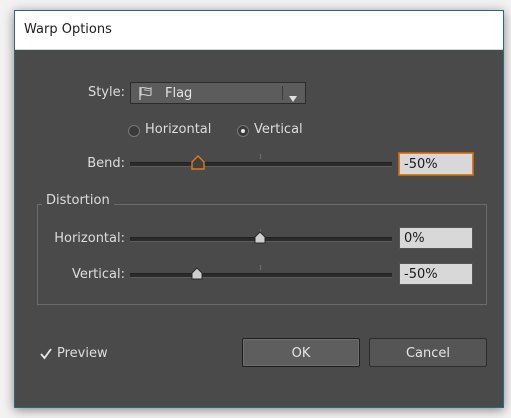 The height and width of the screenshot is (418, 511). Describe the element at coordinates (278, 129) in the screenshot. I see `radio-vertical-label: Vertical` at that location.